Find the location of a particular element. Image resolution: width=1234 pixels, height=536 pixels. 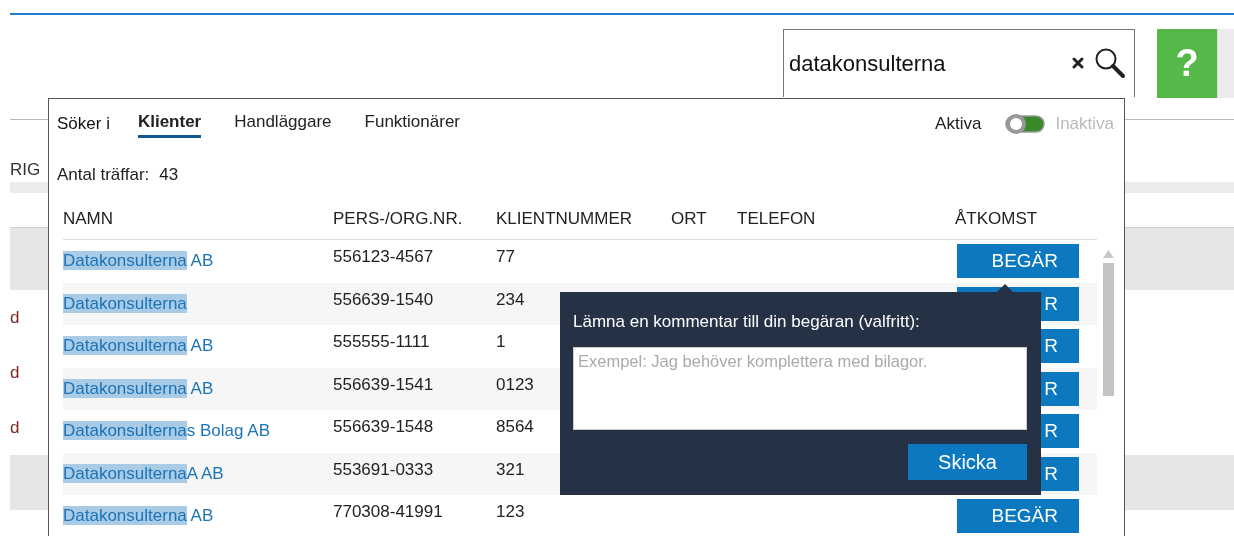

client-link: DatakonsulternaA AB is located at coordinates (143, 473).